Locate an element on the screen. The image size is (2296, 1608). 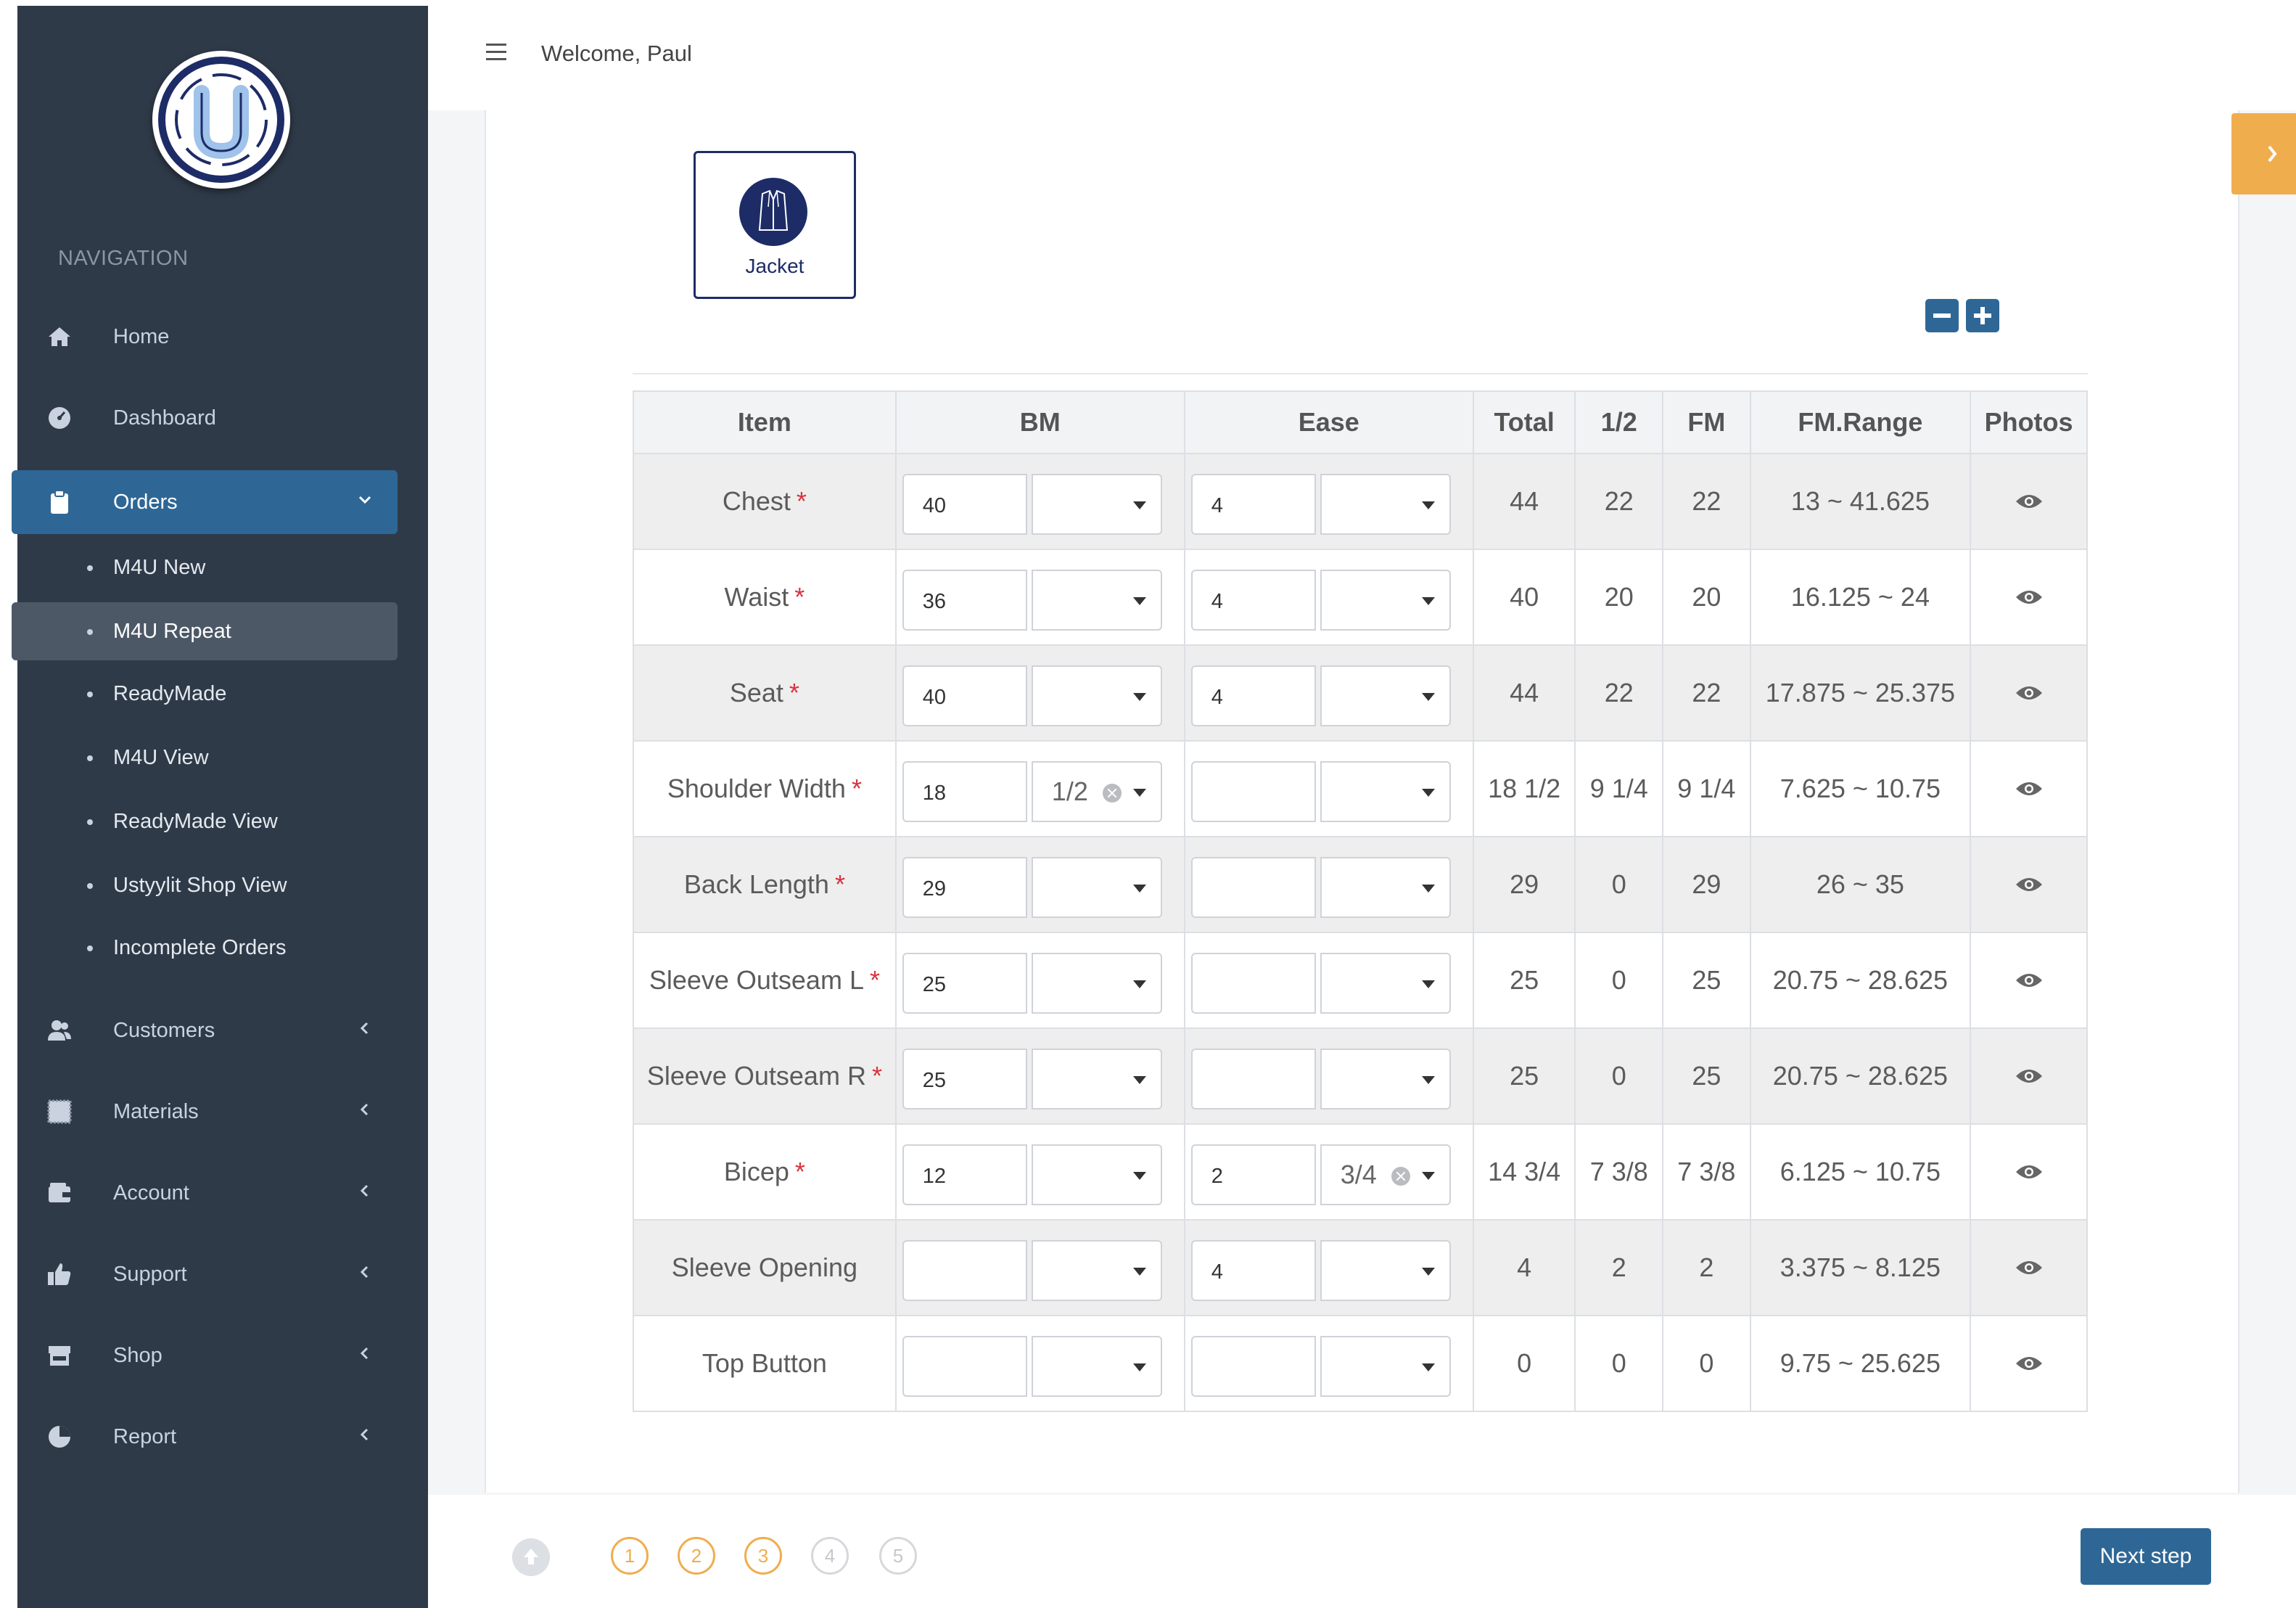
sidebar-item-m4u-repeat: M4U Repeat is located at coordinates (205, 631).